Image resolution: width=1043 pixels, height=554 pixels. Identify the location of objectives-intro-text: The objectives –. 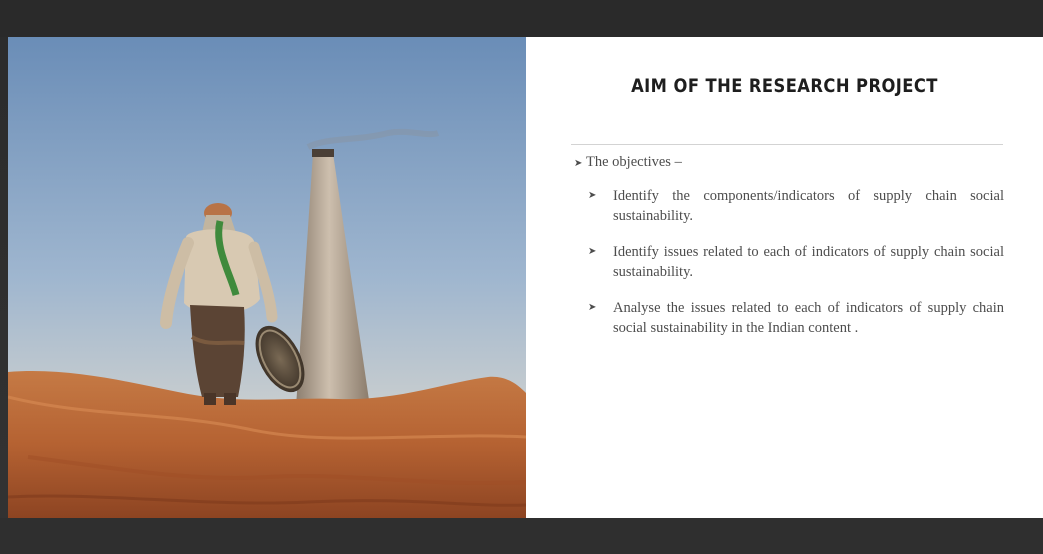
(634, 162).